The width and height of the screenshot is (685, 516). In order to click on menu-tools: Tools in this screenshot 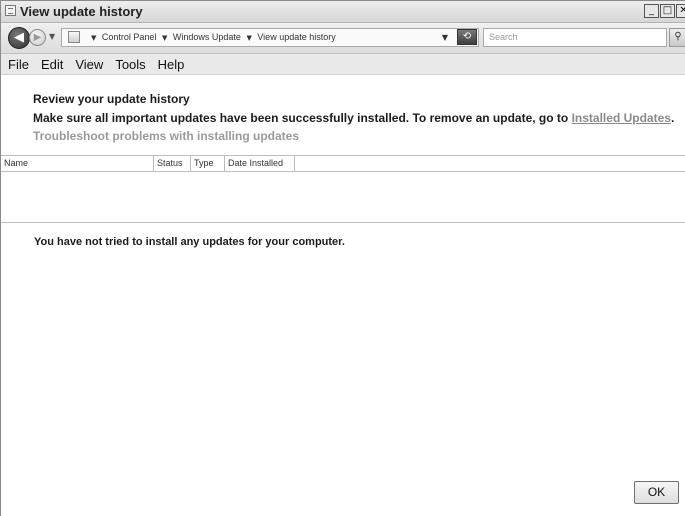, I will do `click(130, 64)`.